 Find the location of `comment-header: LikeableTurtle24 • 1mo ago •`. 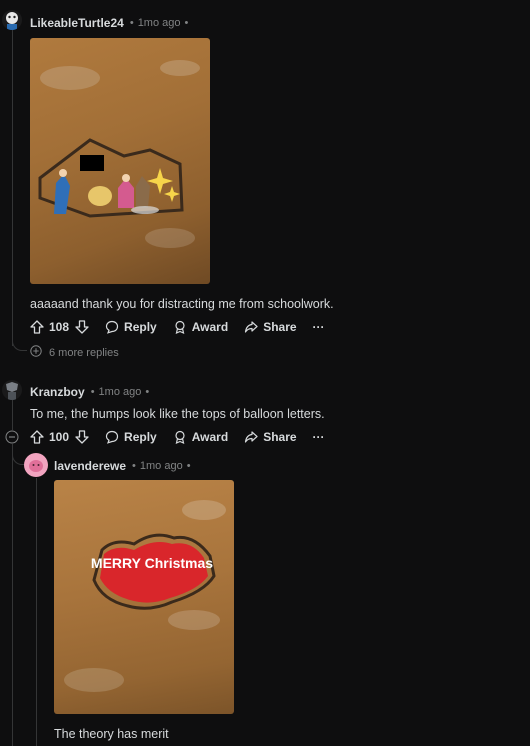

comment-header: LikeableTurtle24 • 1mo ago • is located at coordinates (109, 23).